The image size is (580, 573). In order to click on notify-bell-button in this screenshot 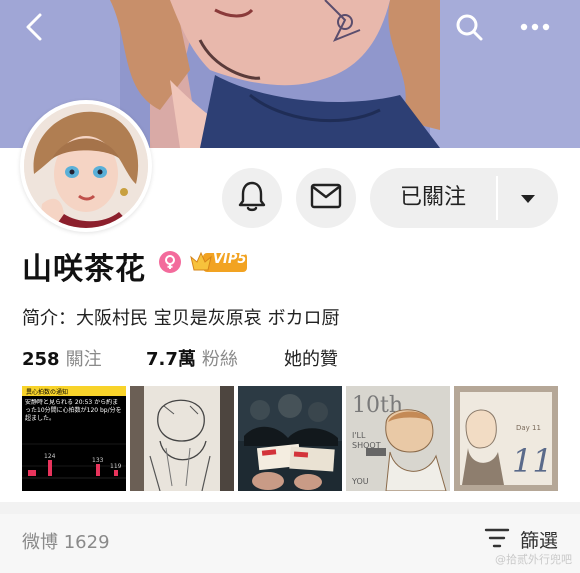, I will do `click(252, 198)`.